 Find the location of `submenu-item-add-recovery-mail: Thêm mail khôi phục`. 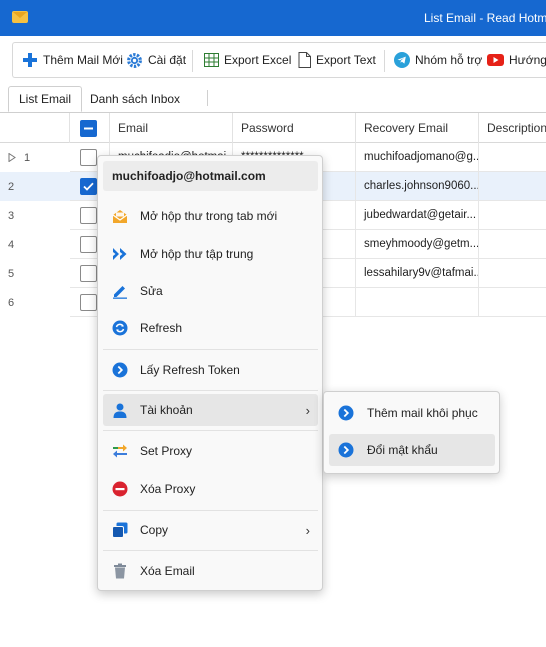

submenu-item-add-recovery-mail: Thêm mail khôi phục is located at coordinates (412, 413).